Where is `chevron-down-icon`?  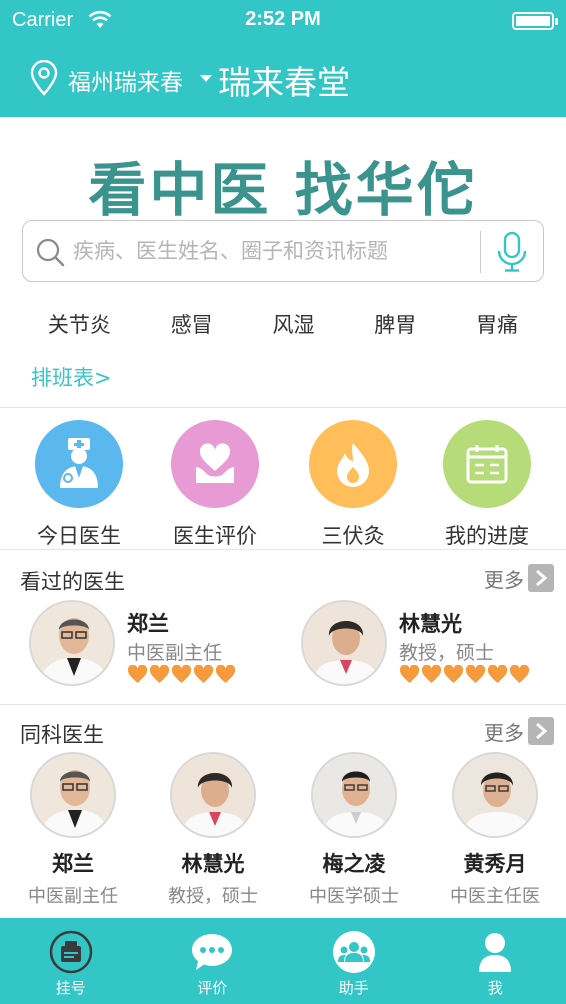 chevron-down-icon is located at coordinates (206, 78).